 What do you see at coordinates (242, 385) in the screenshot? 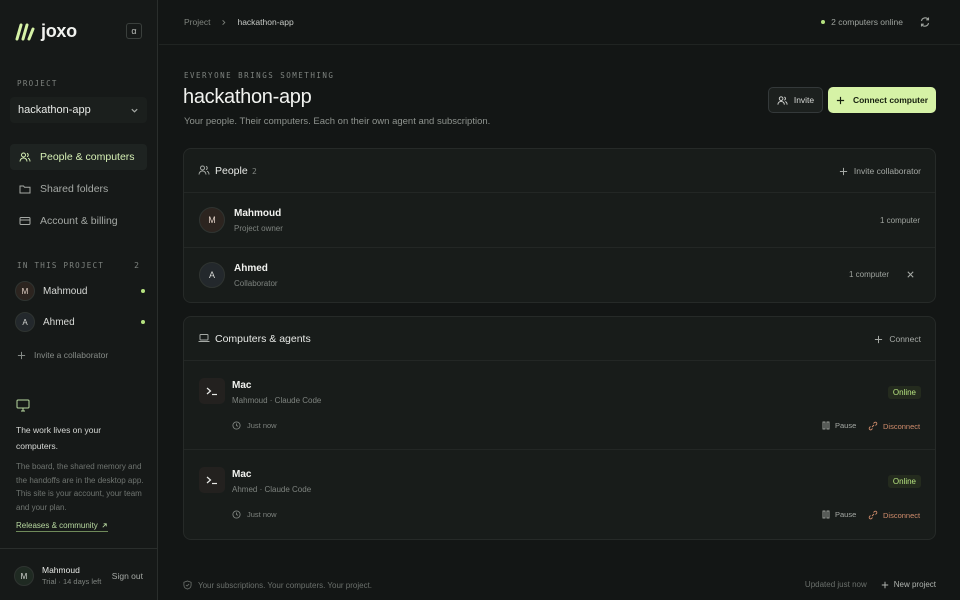
I see `computer-name: Mac` at bounding box center [242, 385].